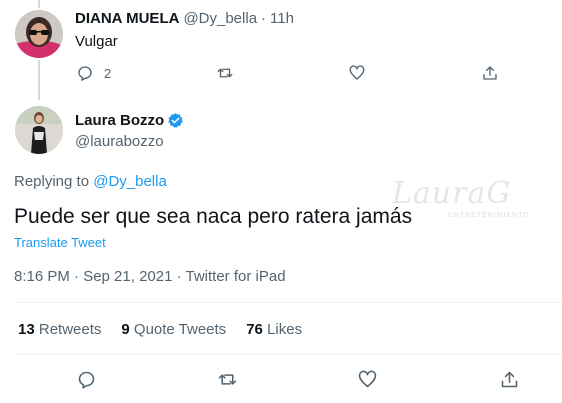 This screenshot has height=403, width=562. What do you see at coordinates (175, 120) in the screenshot?
I see `verified-badge-icon` at bounding box center [175, 120].